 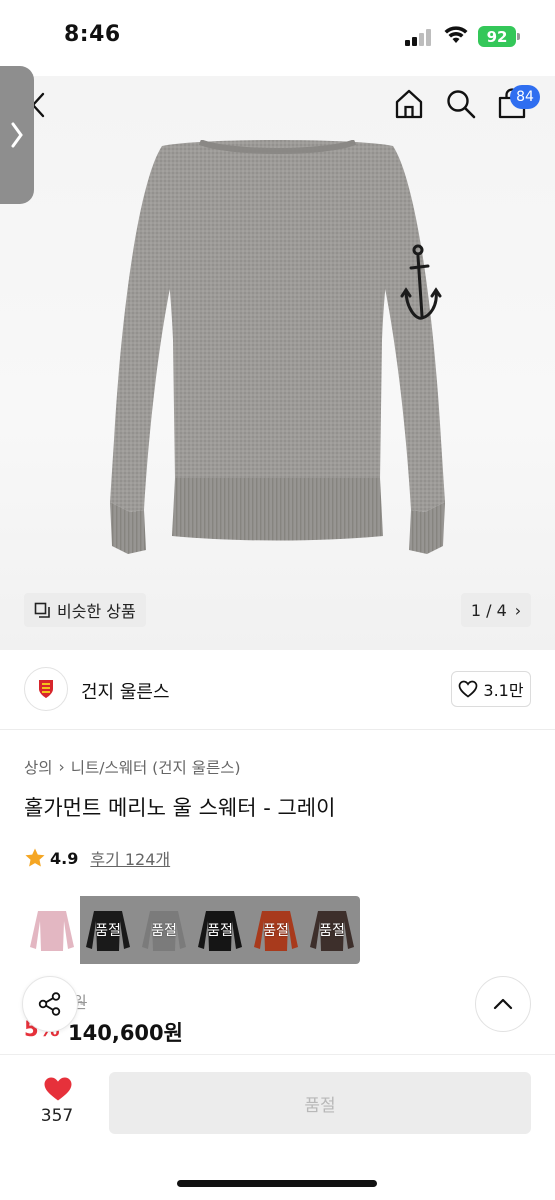 What do you see at coordinates (180, 808) in the screenshot?
I see `product-title: 홀가먼트 메리노 울 스웨터 - 그레이` at bounding box center [180, 808].